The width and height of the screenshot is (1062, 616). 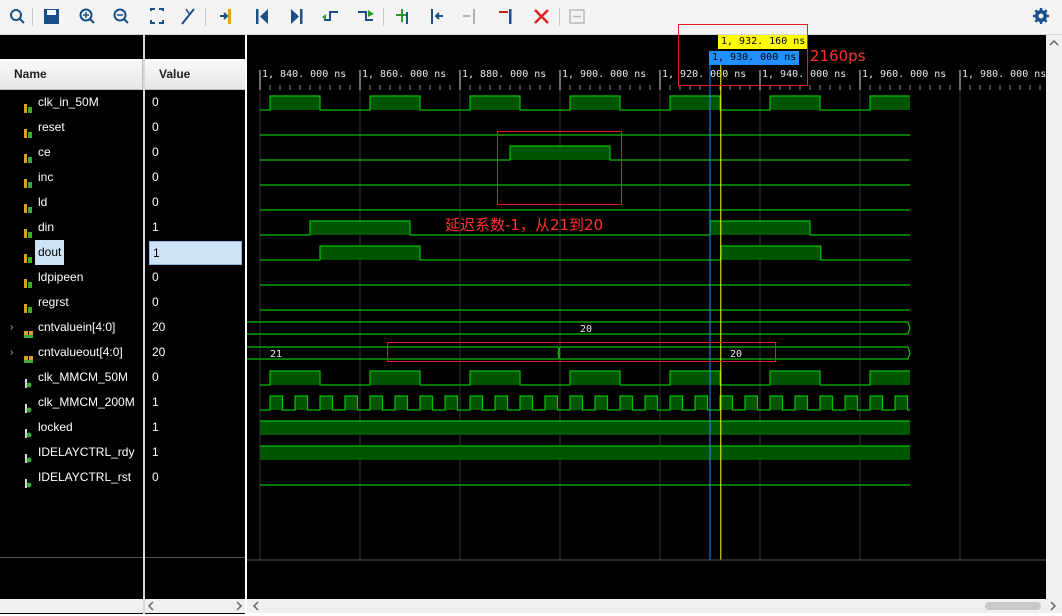 What do you see at coordinates (87, 16) in the screenshot?
I see `zoom-in-icon` at bounding box center [87, 16].